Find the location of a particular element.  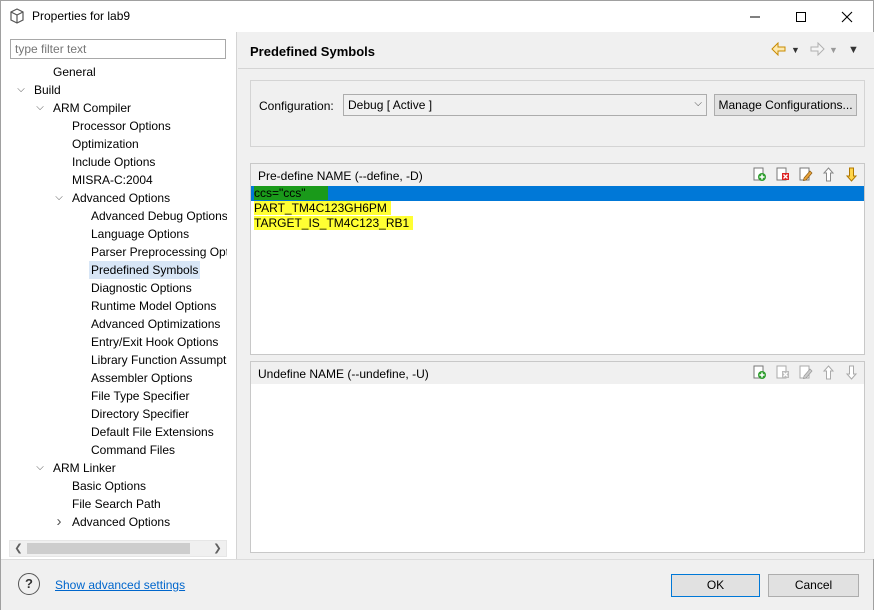

tree-item: Diagnostic Options is located at coordinates (141, 288).